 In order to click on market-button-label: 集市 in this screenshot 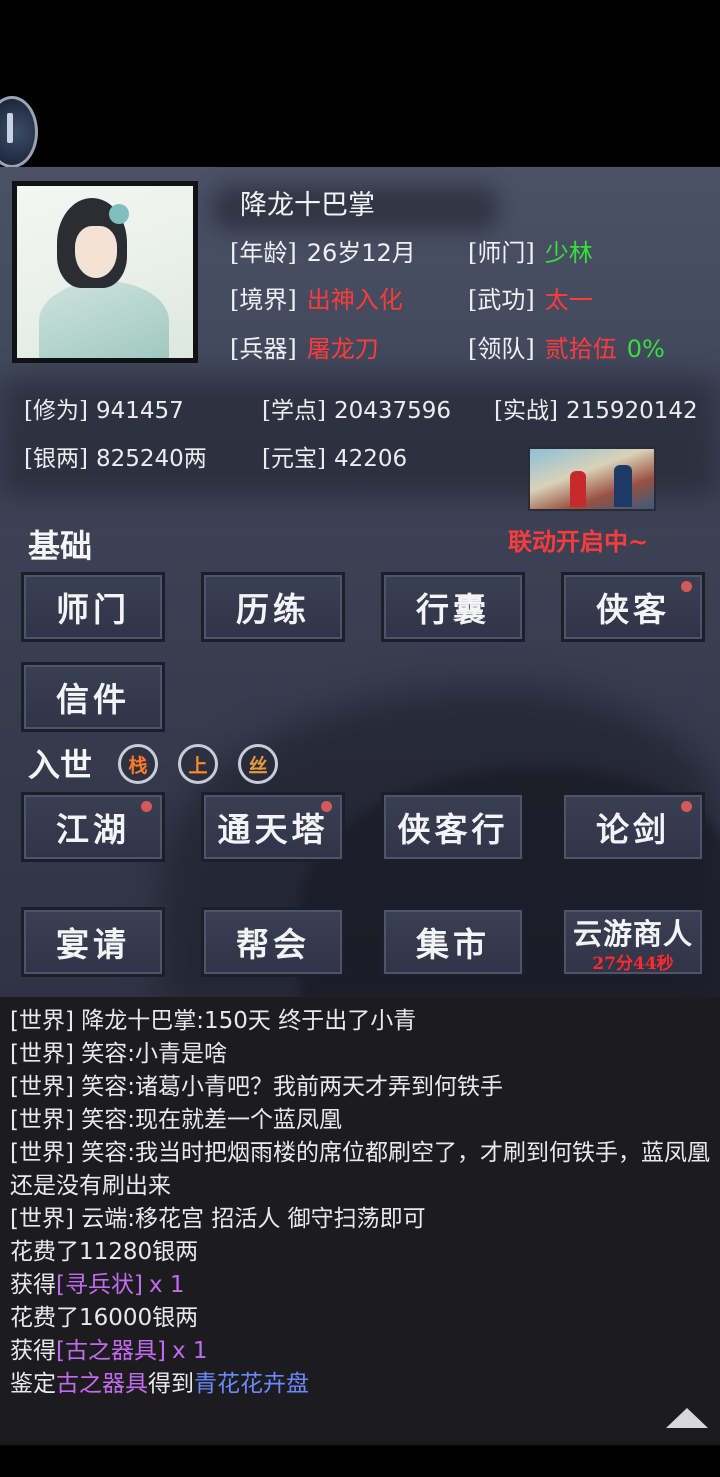, I will do `click(453, 944)`.